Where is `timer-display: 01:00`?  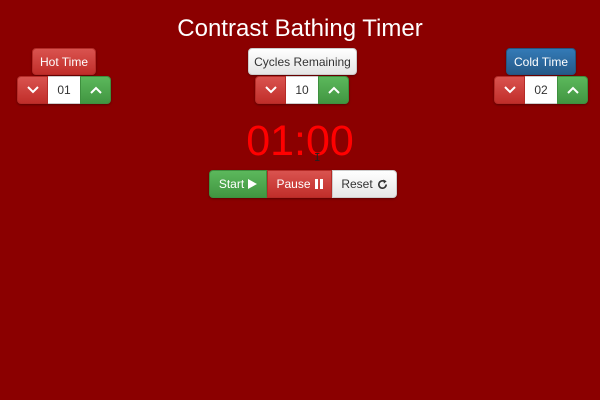 timer-display: 01:00 is located at coordinates (300, 141).